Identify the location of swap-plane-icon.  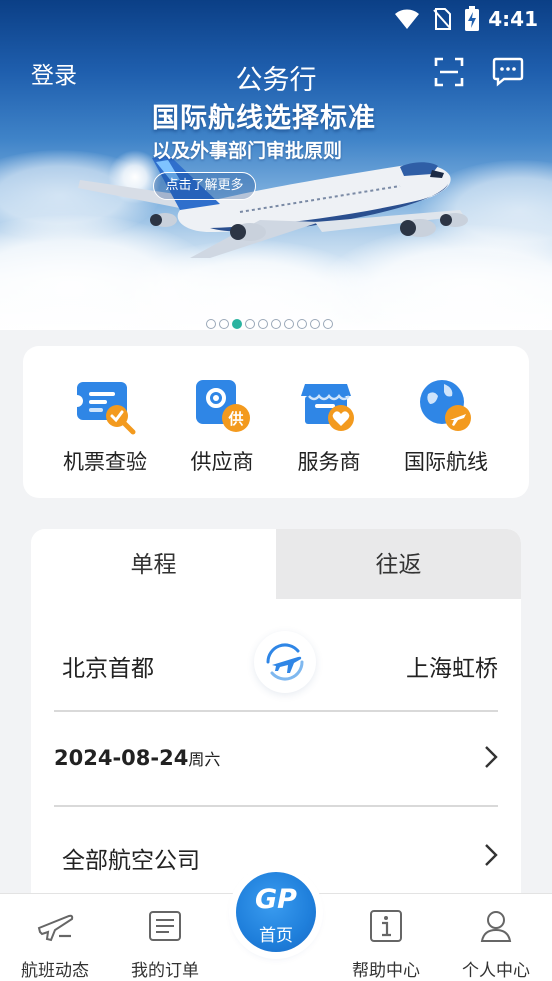
(285, 662).